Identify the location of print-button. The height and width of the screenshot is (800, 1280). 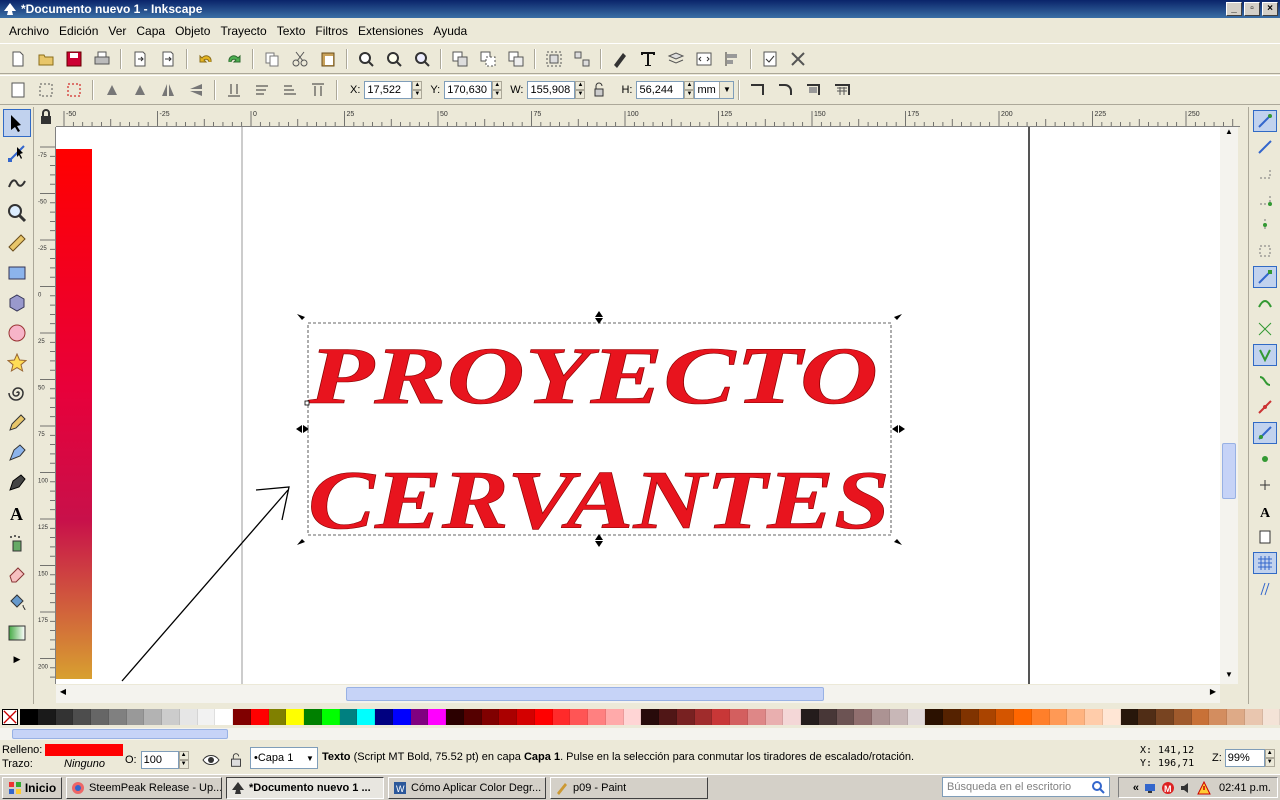
(102, 59).